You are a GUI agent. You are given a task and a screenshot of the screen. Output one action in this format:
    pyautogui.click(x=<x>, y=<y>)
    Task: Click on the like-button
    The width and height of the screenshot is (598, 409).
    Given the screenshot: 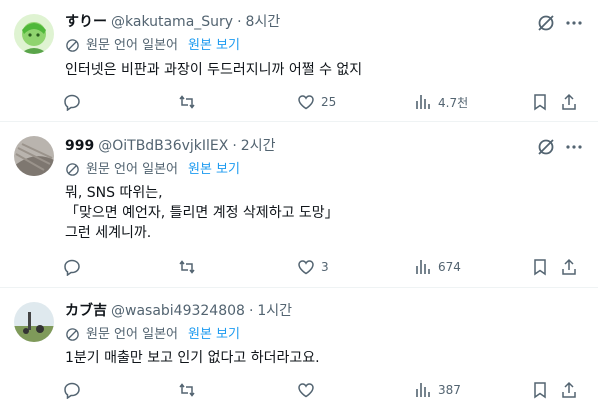 What is the action you would take?
    pyautogui.click(x=309, y=390)
    